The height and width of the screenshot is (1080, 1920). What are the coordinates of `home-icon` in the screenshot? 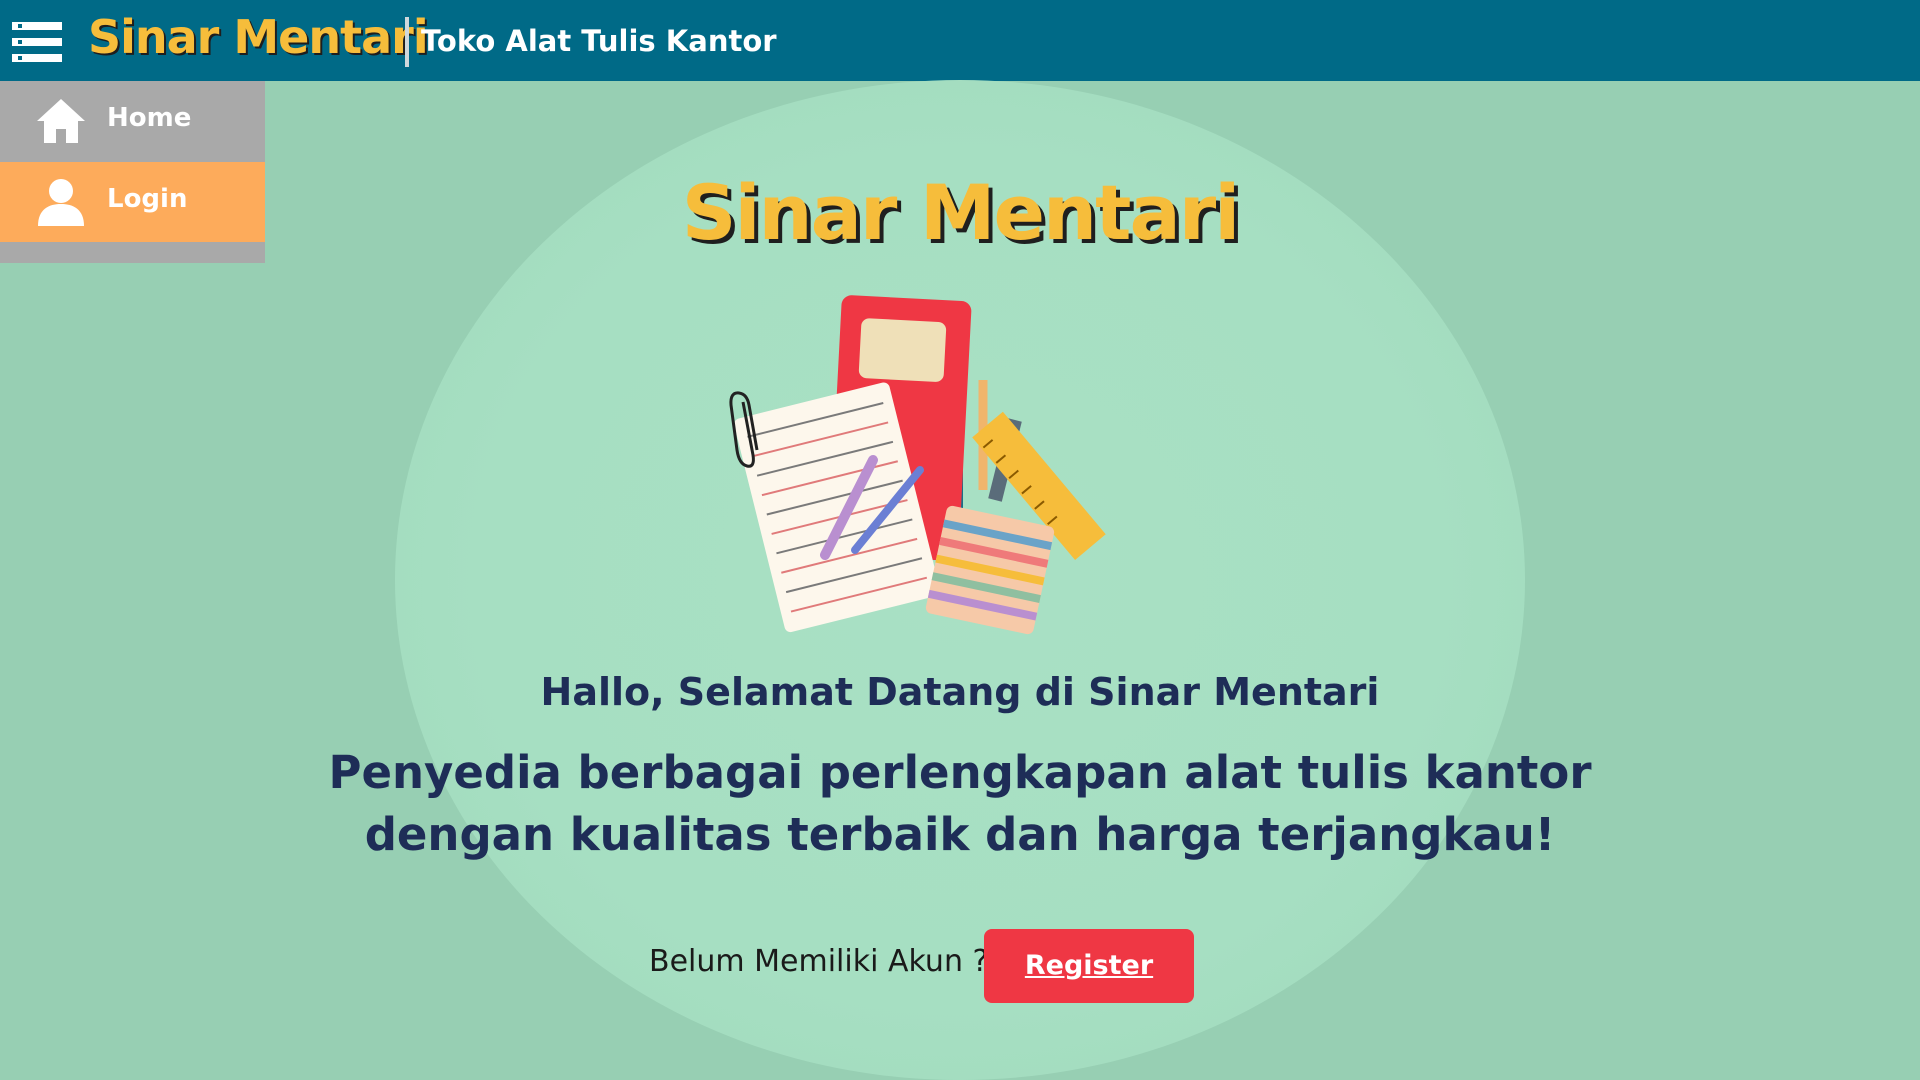 It's located at (61, 121).